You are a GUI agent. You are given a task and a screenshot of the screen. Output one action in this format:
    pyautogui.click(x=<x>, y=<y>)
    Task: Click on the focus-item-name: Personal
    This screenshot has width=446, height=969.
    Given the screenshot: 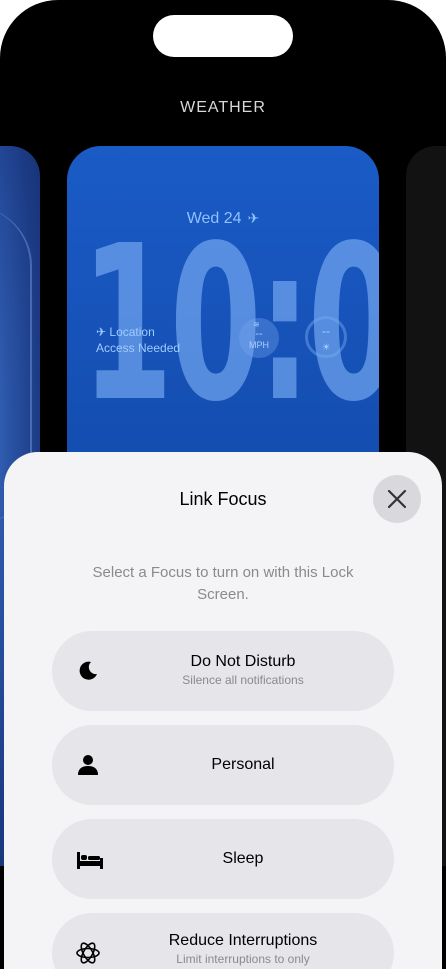 What is the action you would take?
    pyautogui.click(x=243, y=764)
    